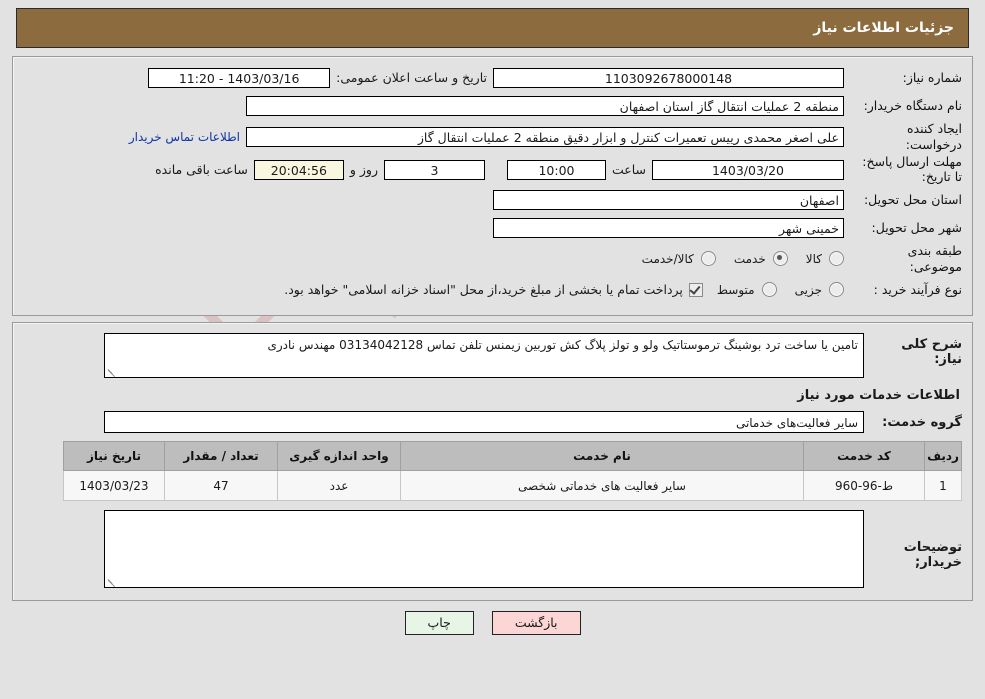 This screenshot has height=699, width=985. What do you see at coordinates (339, 486) in the screenshot?
I see `cell-unit: عدد` at bounding box center [339, 486].